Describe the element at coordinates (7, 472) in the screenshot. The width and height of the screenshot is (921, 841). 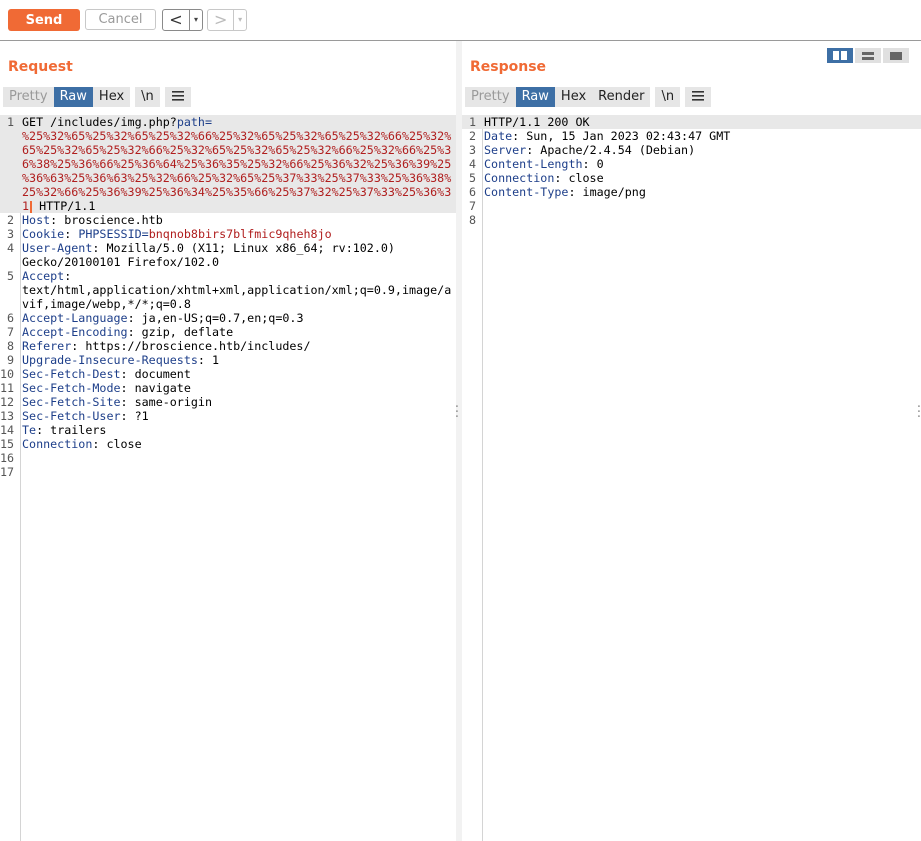
I see `code-line: 17` at that location.